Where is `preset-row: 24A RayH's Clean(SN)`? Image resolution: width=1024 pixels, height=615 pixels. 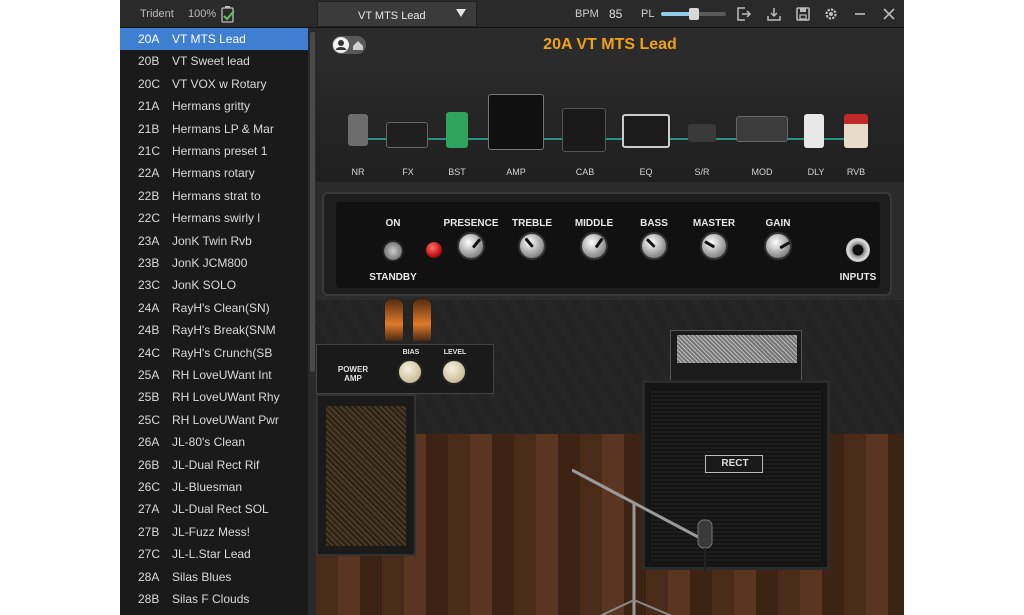
preset-row: 24A RayH's Clean(SN) is located at coordinates (214, 308).